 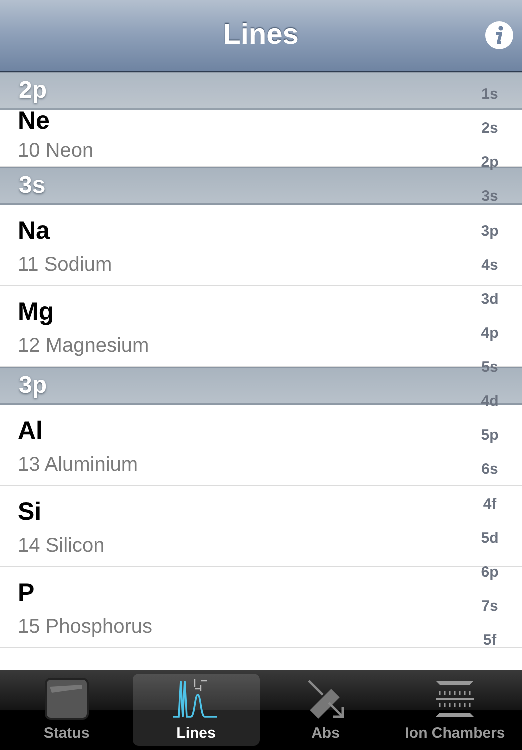 What do you see at coordinates (56, 151) in the screenshot?
I see `element-name: 10 Neon` at bounding box center [56, 151].